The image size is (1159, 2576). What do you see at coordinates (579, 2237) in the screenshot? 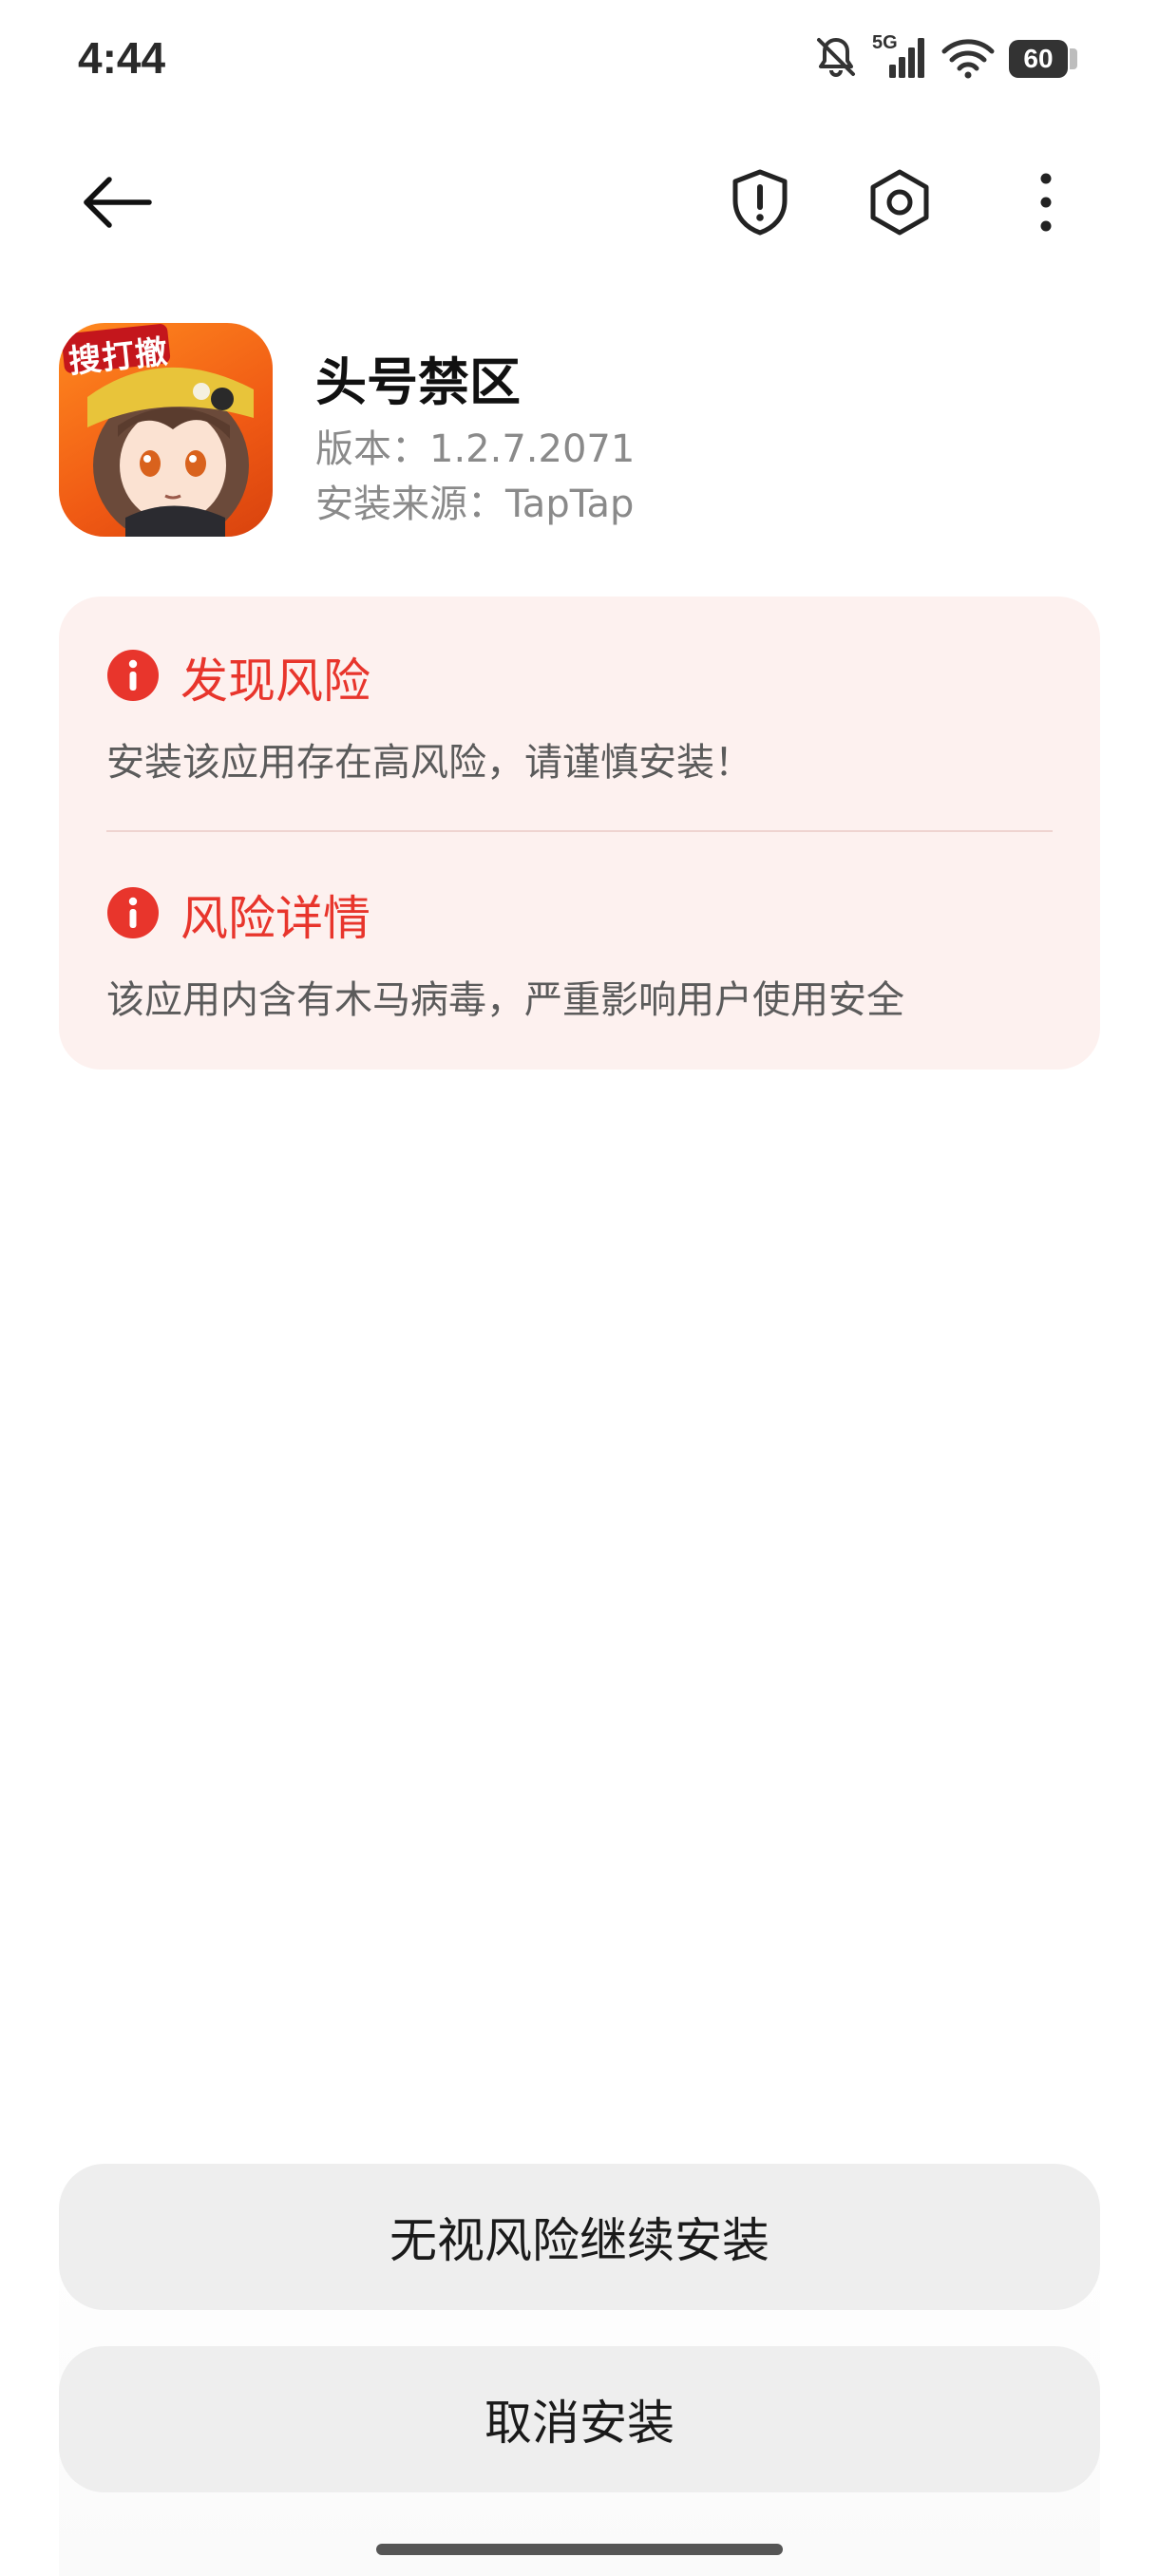
I see `continue-install-button: 无视风险继续安装` at bounding box center [579, 2237].